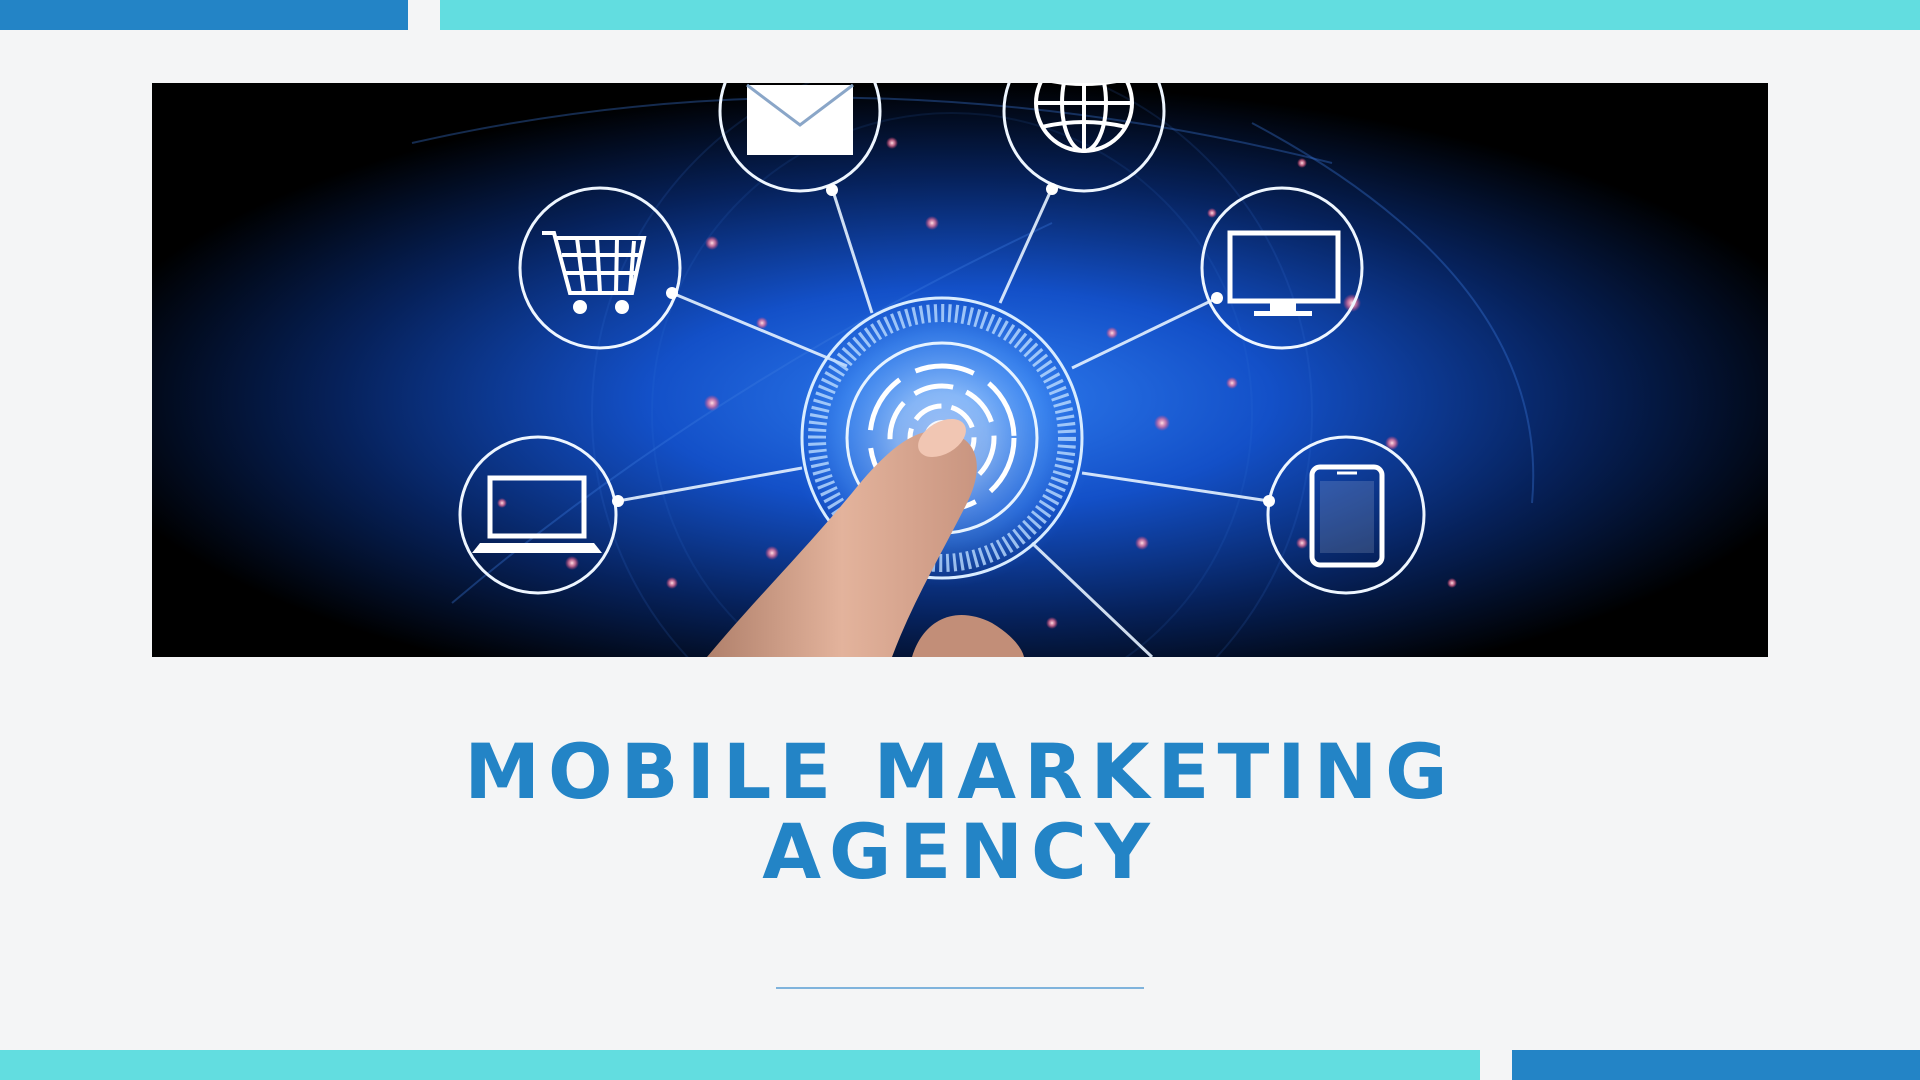 The height and width of the screenshot is (1080, 1920). I want to click on title-line-1: MOBILE MARKETING, so click(960, 771).